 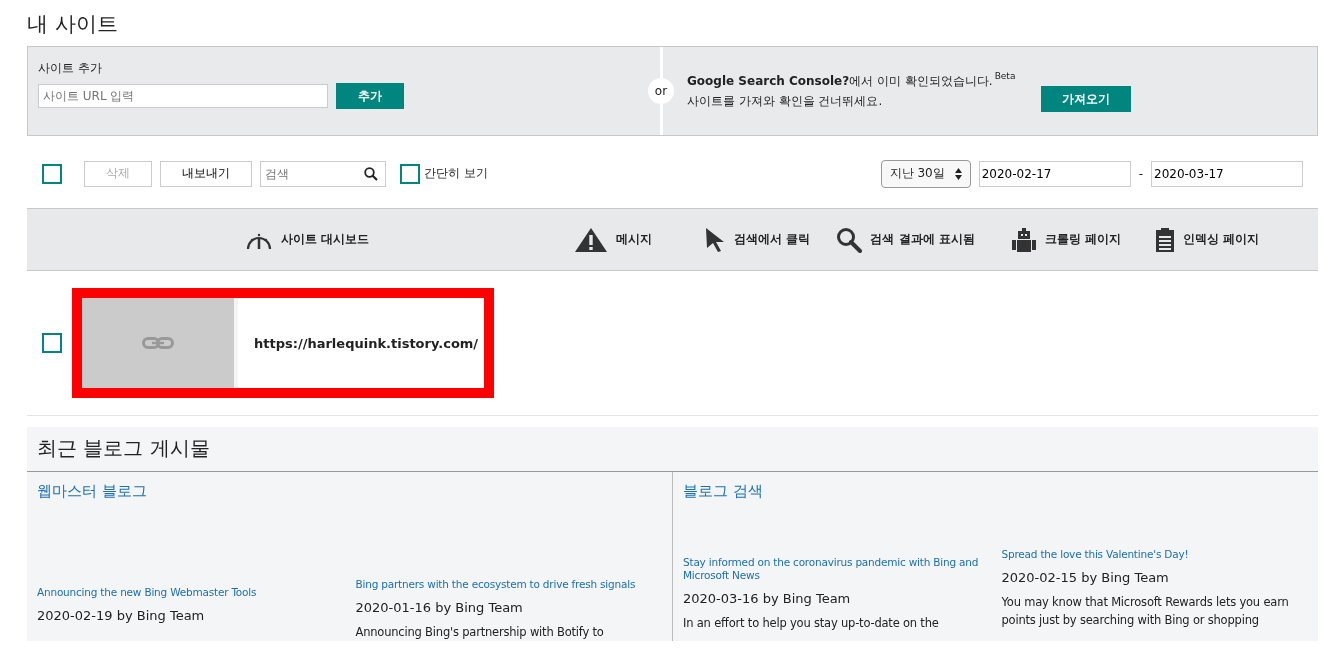 What do you see at coordinates (52, 343) in the screenshot?
I see `site-checkbox` at bounding box center [52, 343].